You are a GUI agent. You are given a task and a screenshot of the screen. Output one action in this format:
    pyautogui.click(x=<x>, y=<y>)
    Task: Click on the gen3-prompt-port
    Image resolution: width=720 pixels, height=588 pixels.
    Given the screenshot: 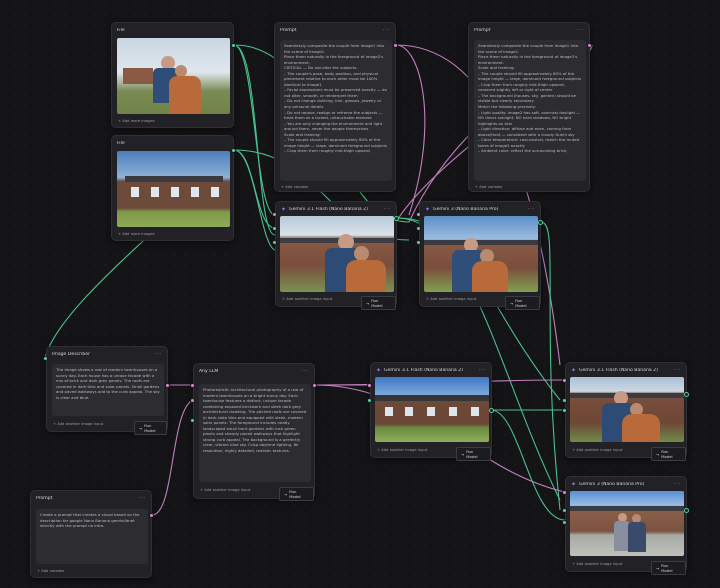 What is the action you would take?
    pyautogui.click(x=369, y=385)
    